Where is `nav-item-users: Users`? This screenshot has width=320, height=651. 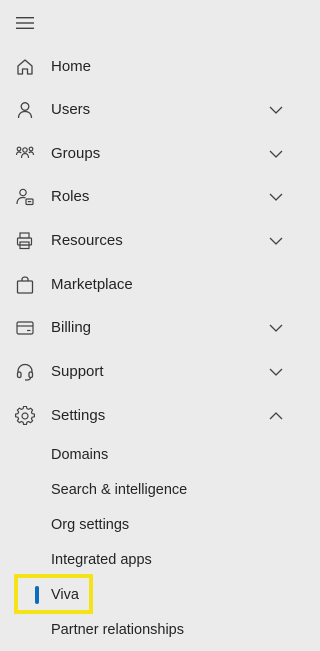
nav-item-users: Users is located at coordinates (151, 110).